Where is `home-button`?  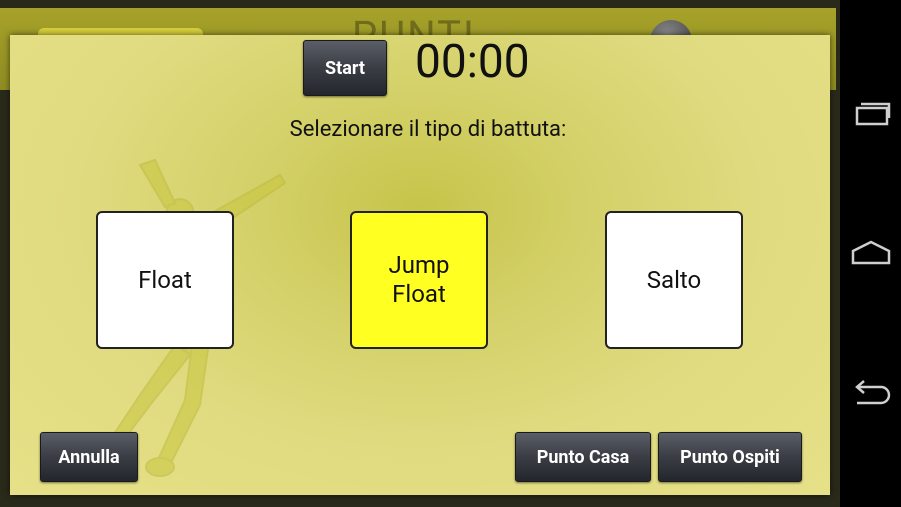 home-button is located at coordinates (871, 252).